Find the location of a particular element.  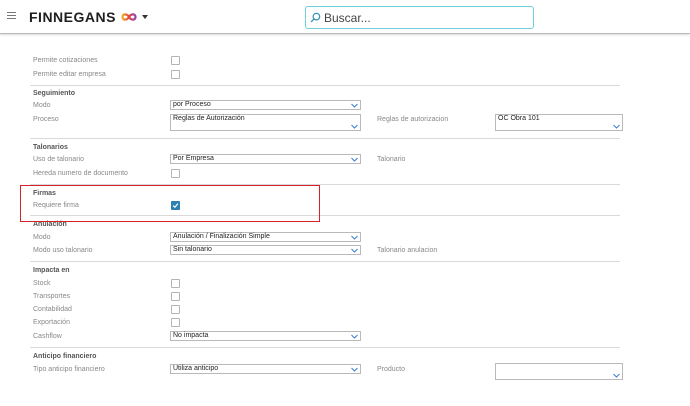

tipo-anticipo-label: Tipo anticipo financiero is located at coordinates (69, 369).